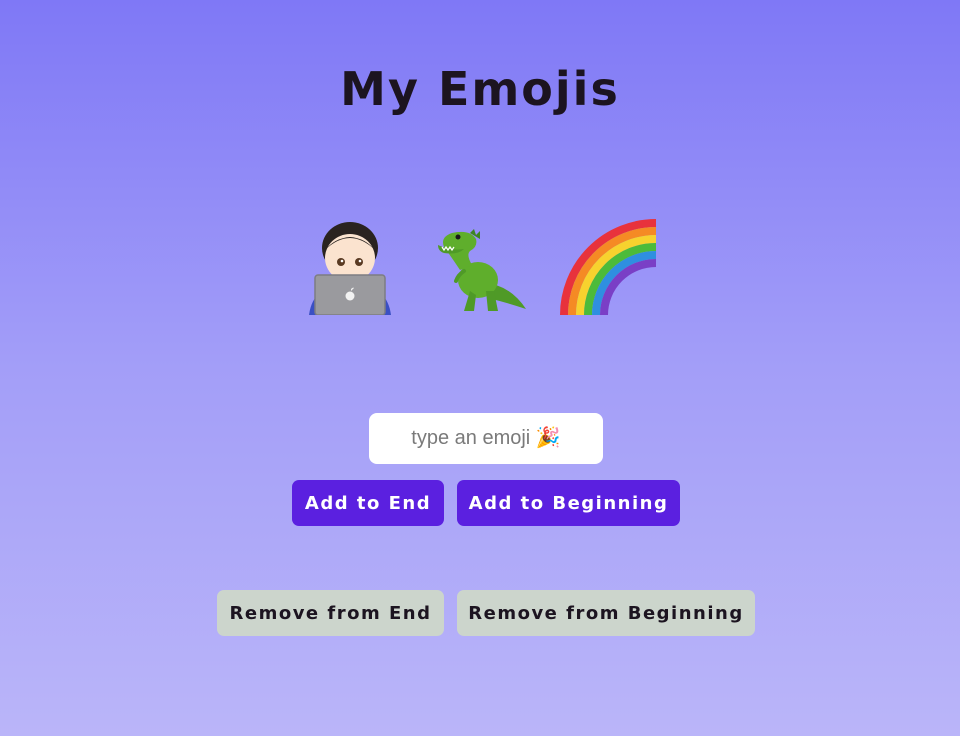  Describe the element at coordinates (486, 438) in the screenshot. I see `emoji-input` at that location.